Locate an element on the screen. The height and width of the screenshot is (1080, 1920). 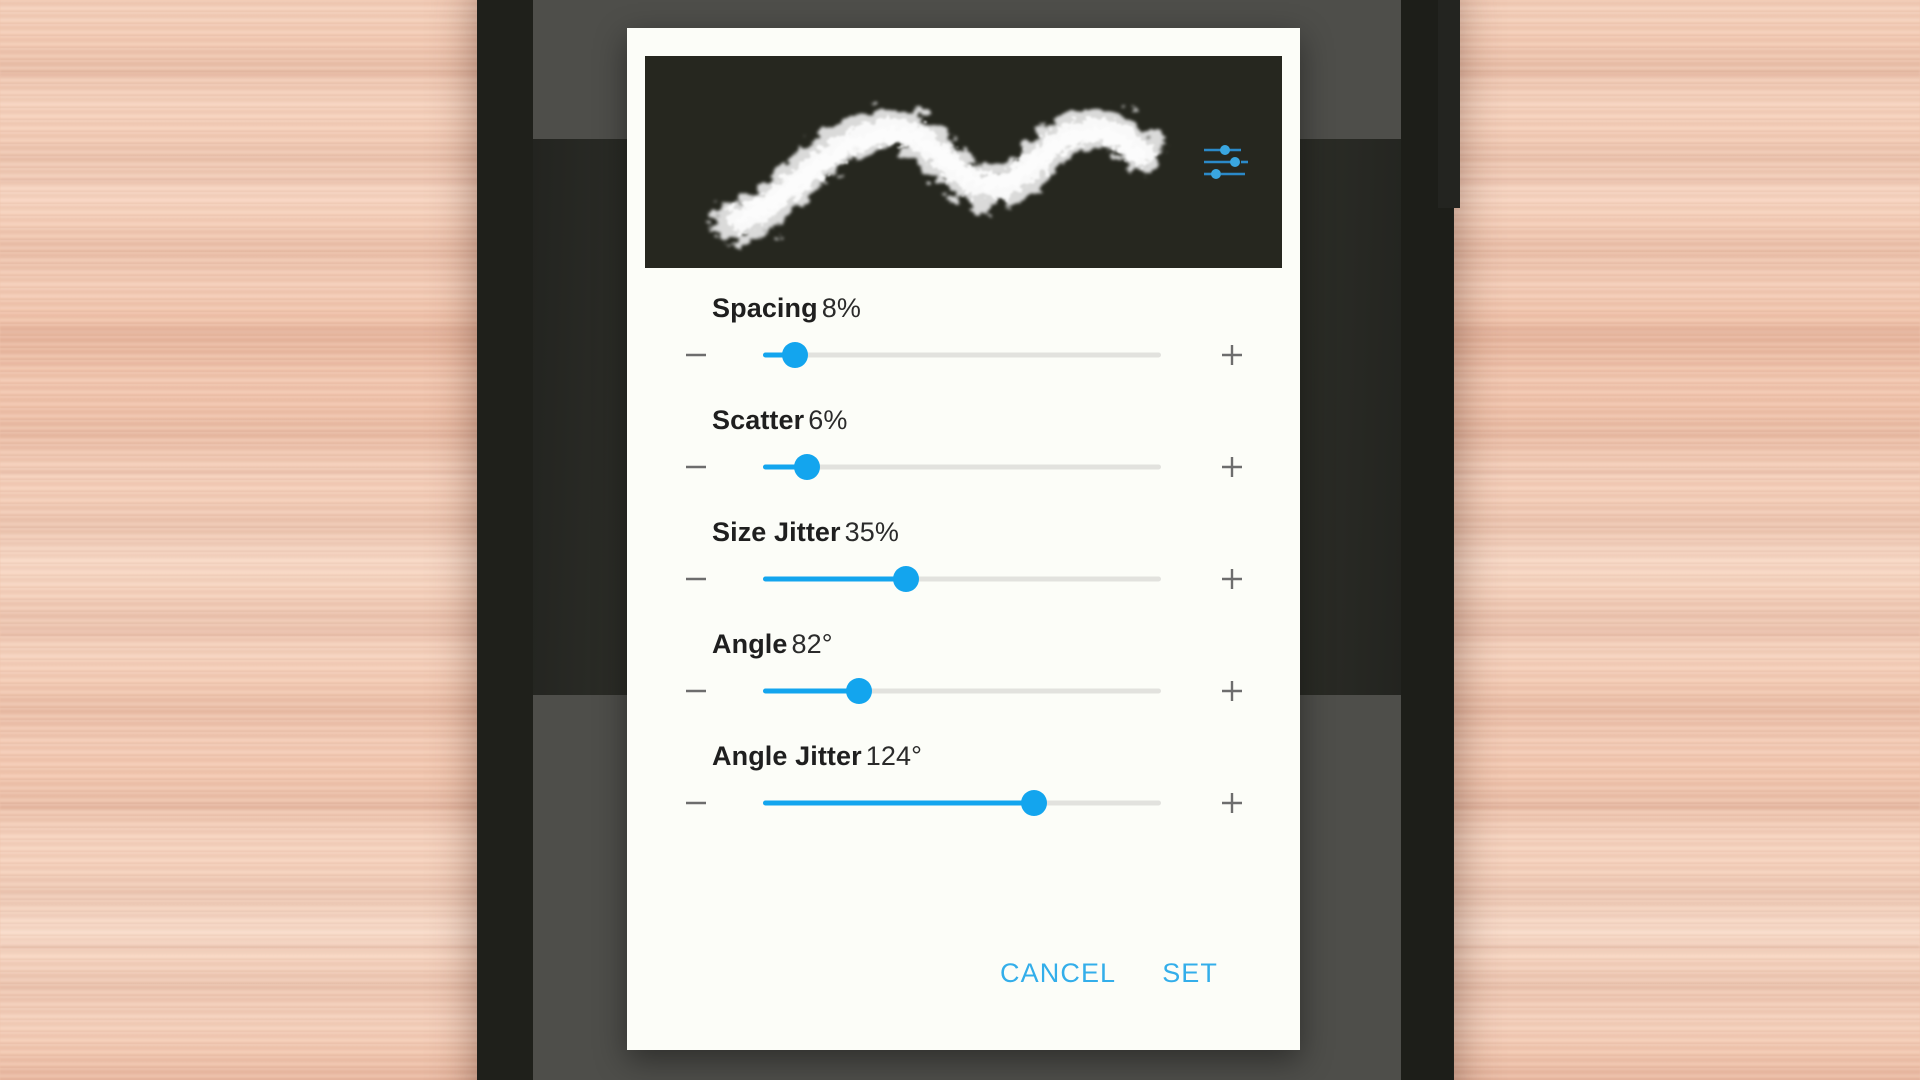
setting-name-scatter: Scatter is located at coordinates (758, 420).